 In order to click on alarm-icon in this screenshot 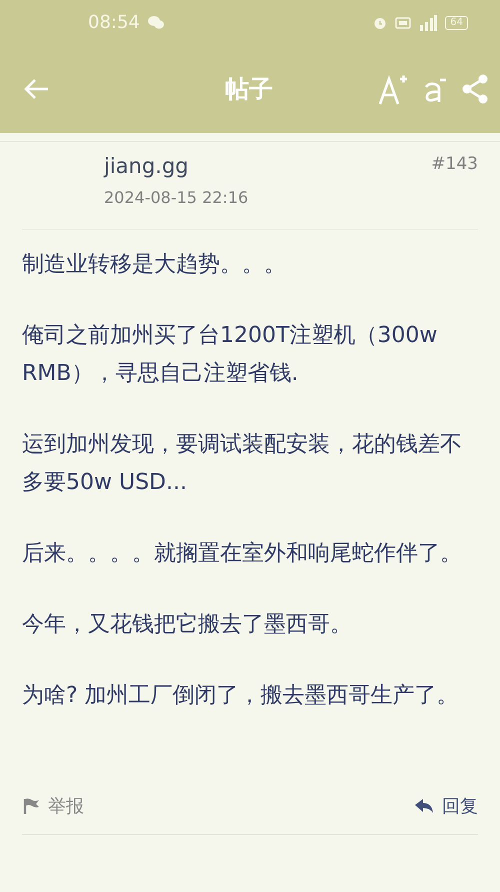, I will do `click(380, 23)`.